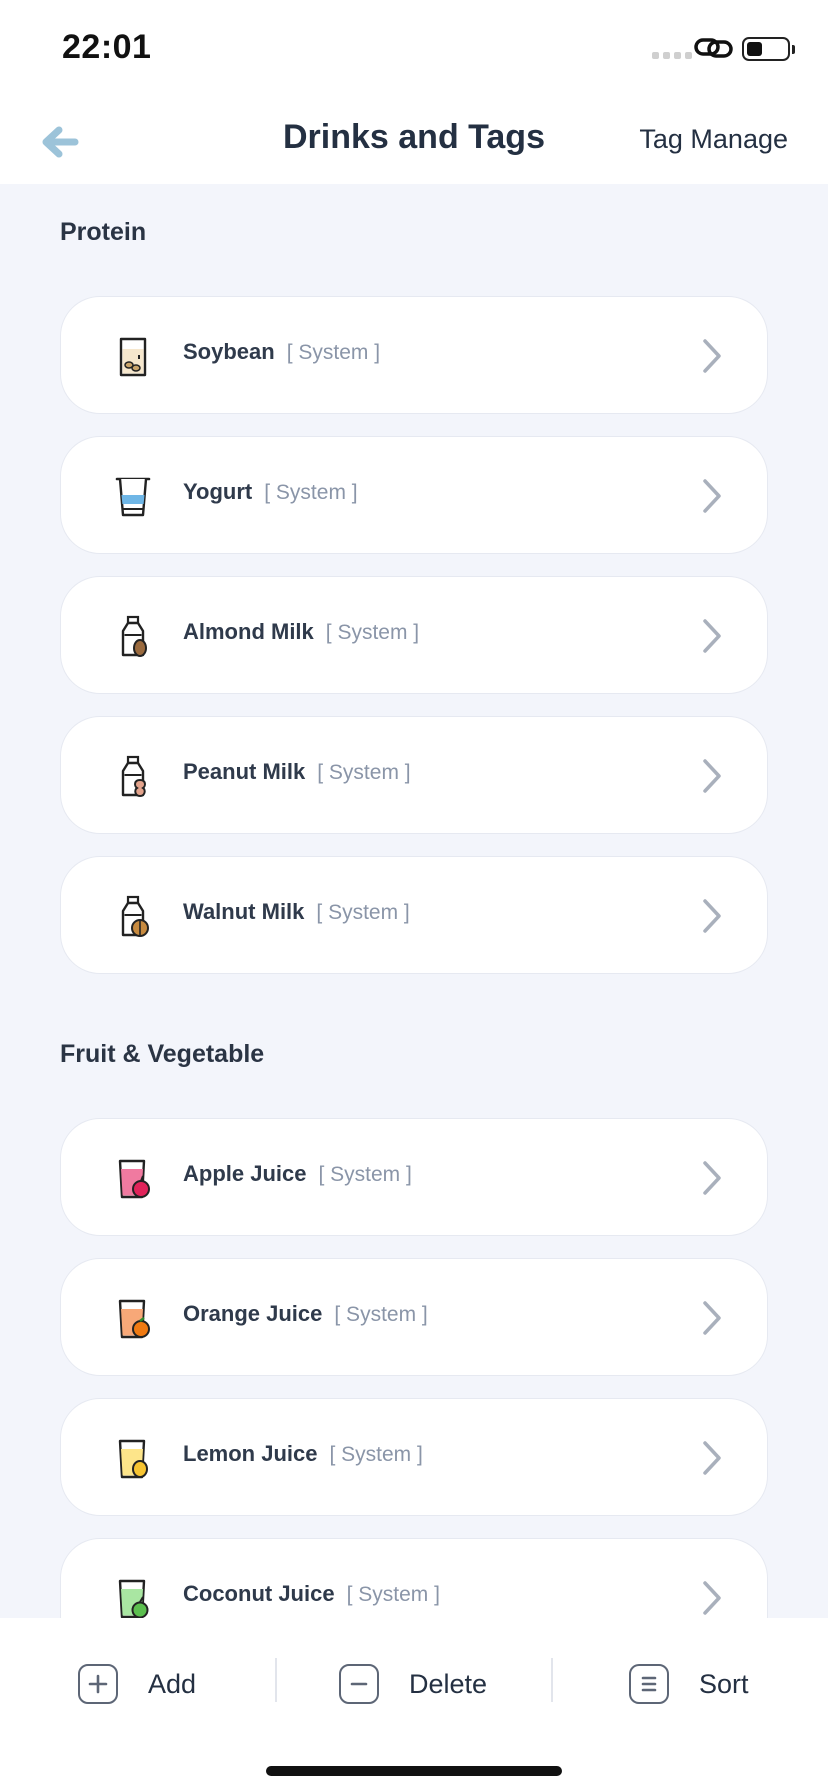 This screenshot has height=1792, width=828. I want to click on section-title-protein: Protein, so click(103, 232).